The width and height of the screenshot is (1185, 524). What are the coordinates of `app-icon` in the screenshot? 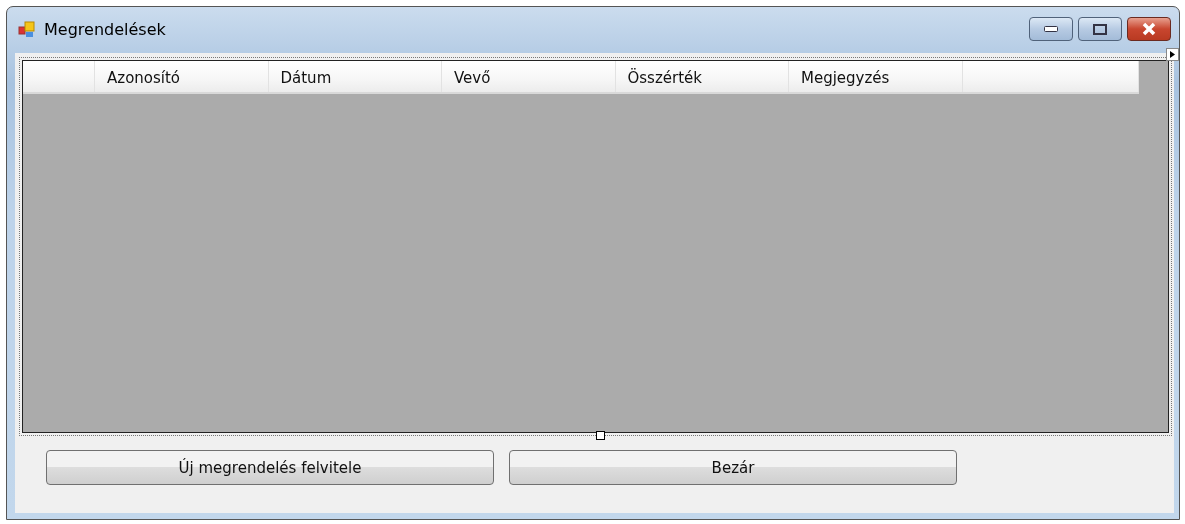 It's located at (27, 29).